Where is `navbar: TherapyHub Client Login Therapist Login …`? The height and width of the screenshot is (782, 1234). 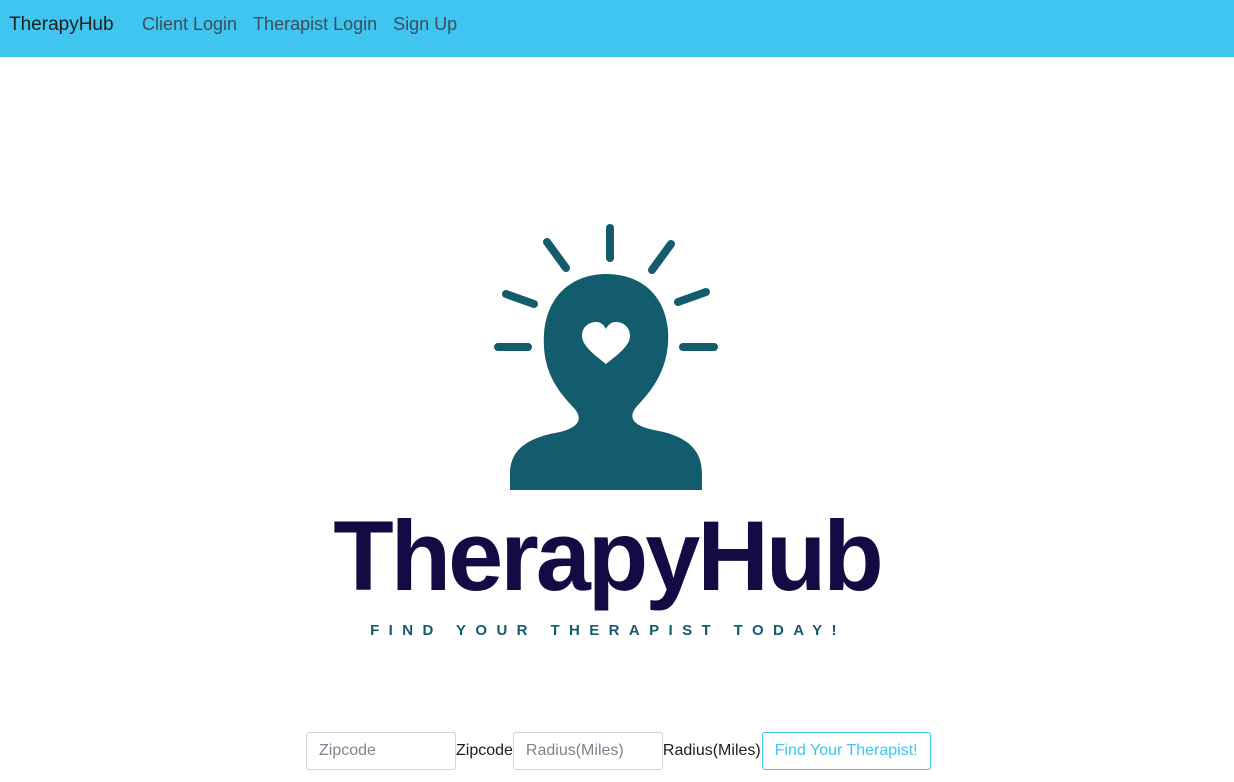 navbar: TherapyHub Client Login Therapist Login … is located at coordinates (617, 28).